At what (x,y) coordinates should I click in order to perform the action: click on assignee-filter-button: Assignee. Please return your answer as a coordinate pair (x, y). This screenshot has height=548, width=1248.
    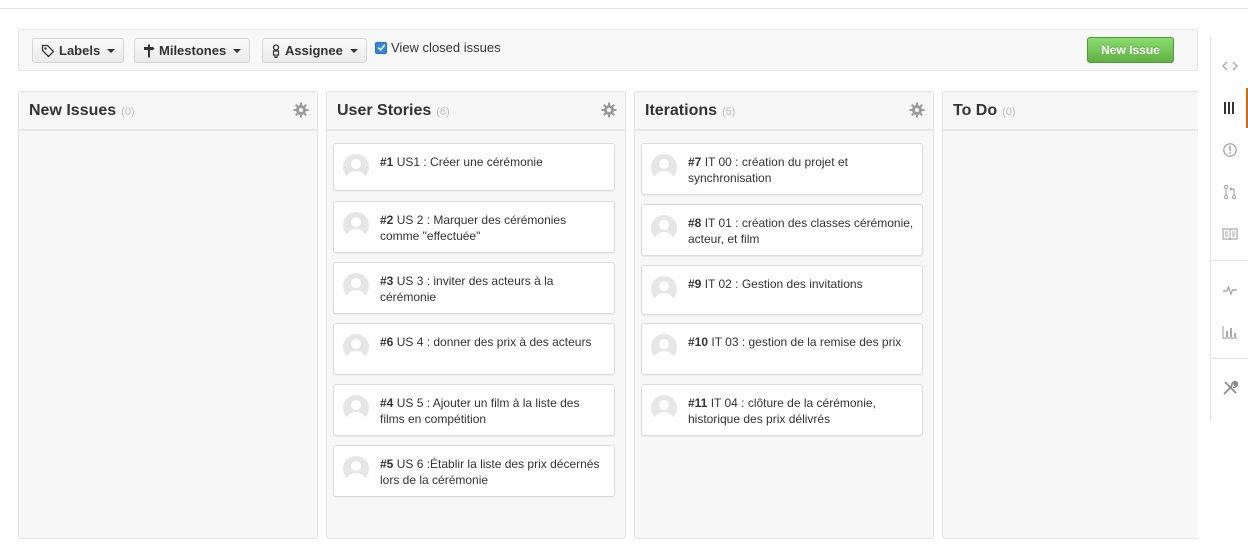
    Looking at the image, I should click on (314, 50).